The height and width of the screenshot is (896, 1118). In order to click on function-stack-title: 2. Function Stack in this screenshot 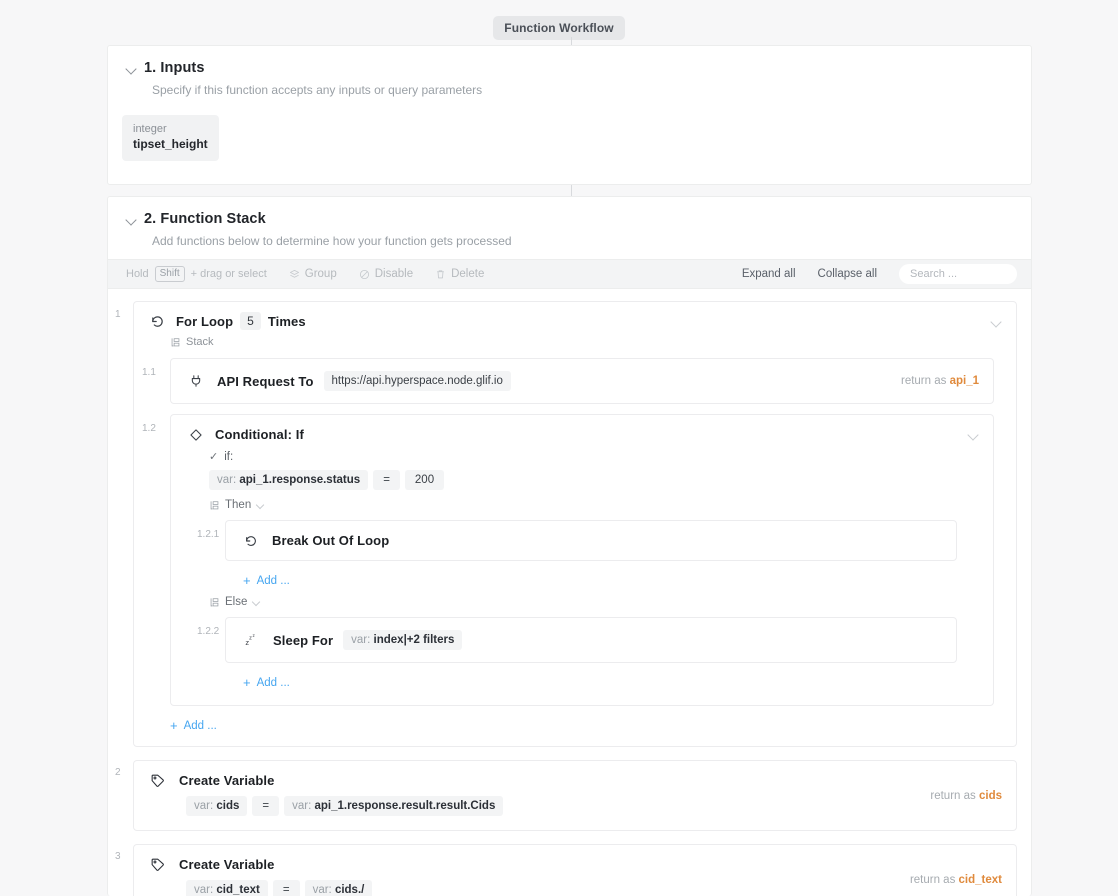, I will do `click(205, 219)`.